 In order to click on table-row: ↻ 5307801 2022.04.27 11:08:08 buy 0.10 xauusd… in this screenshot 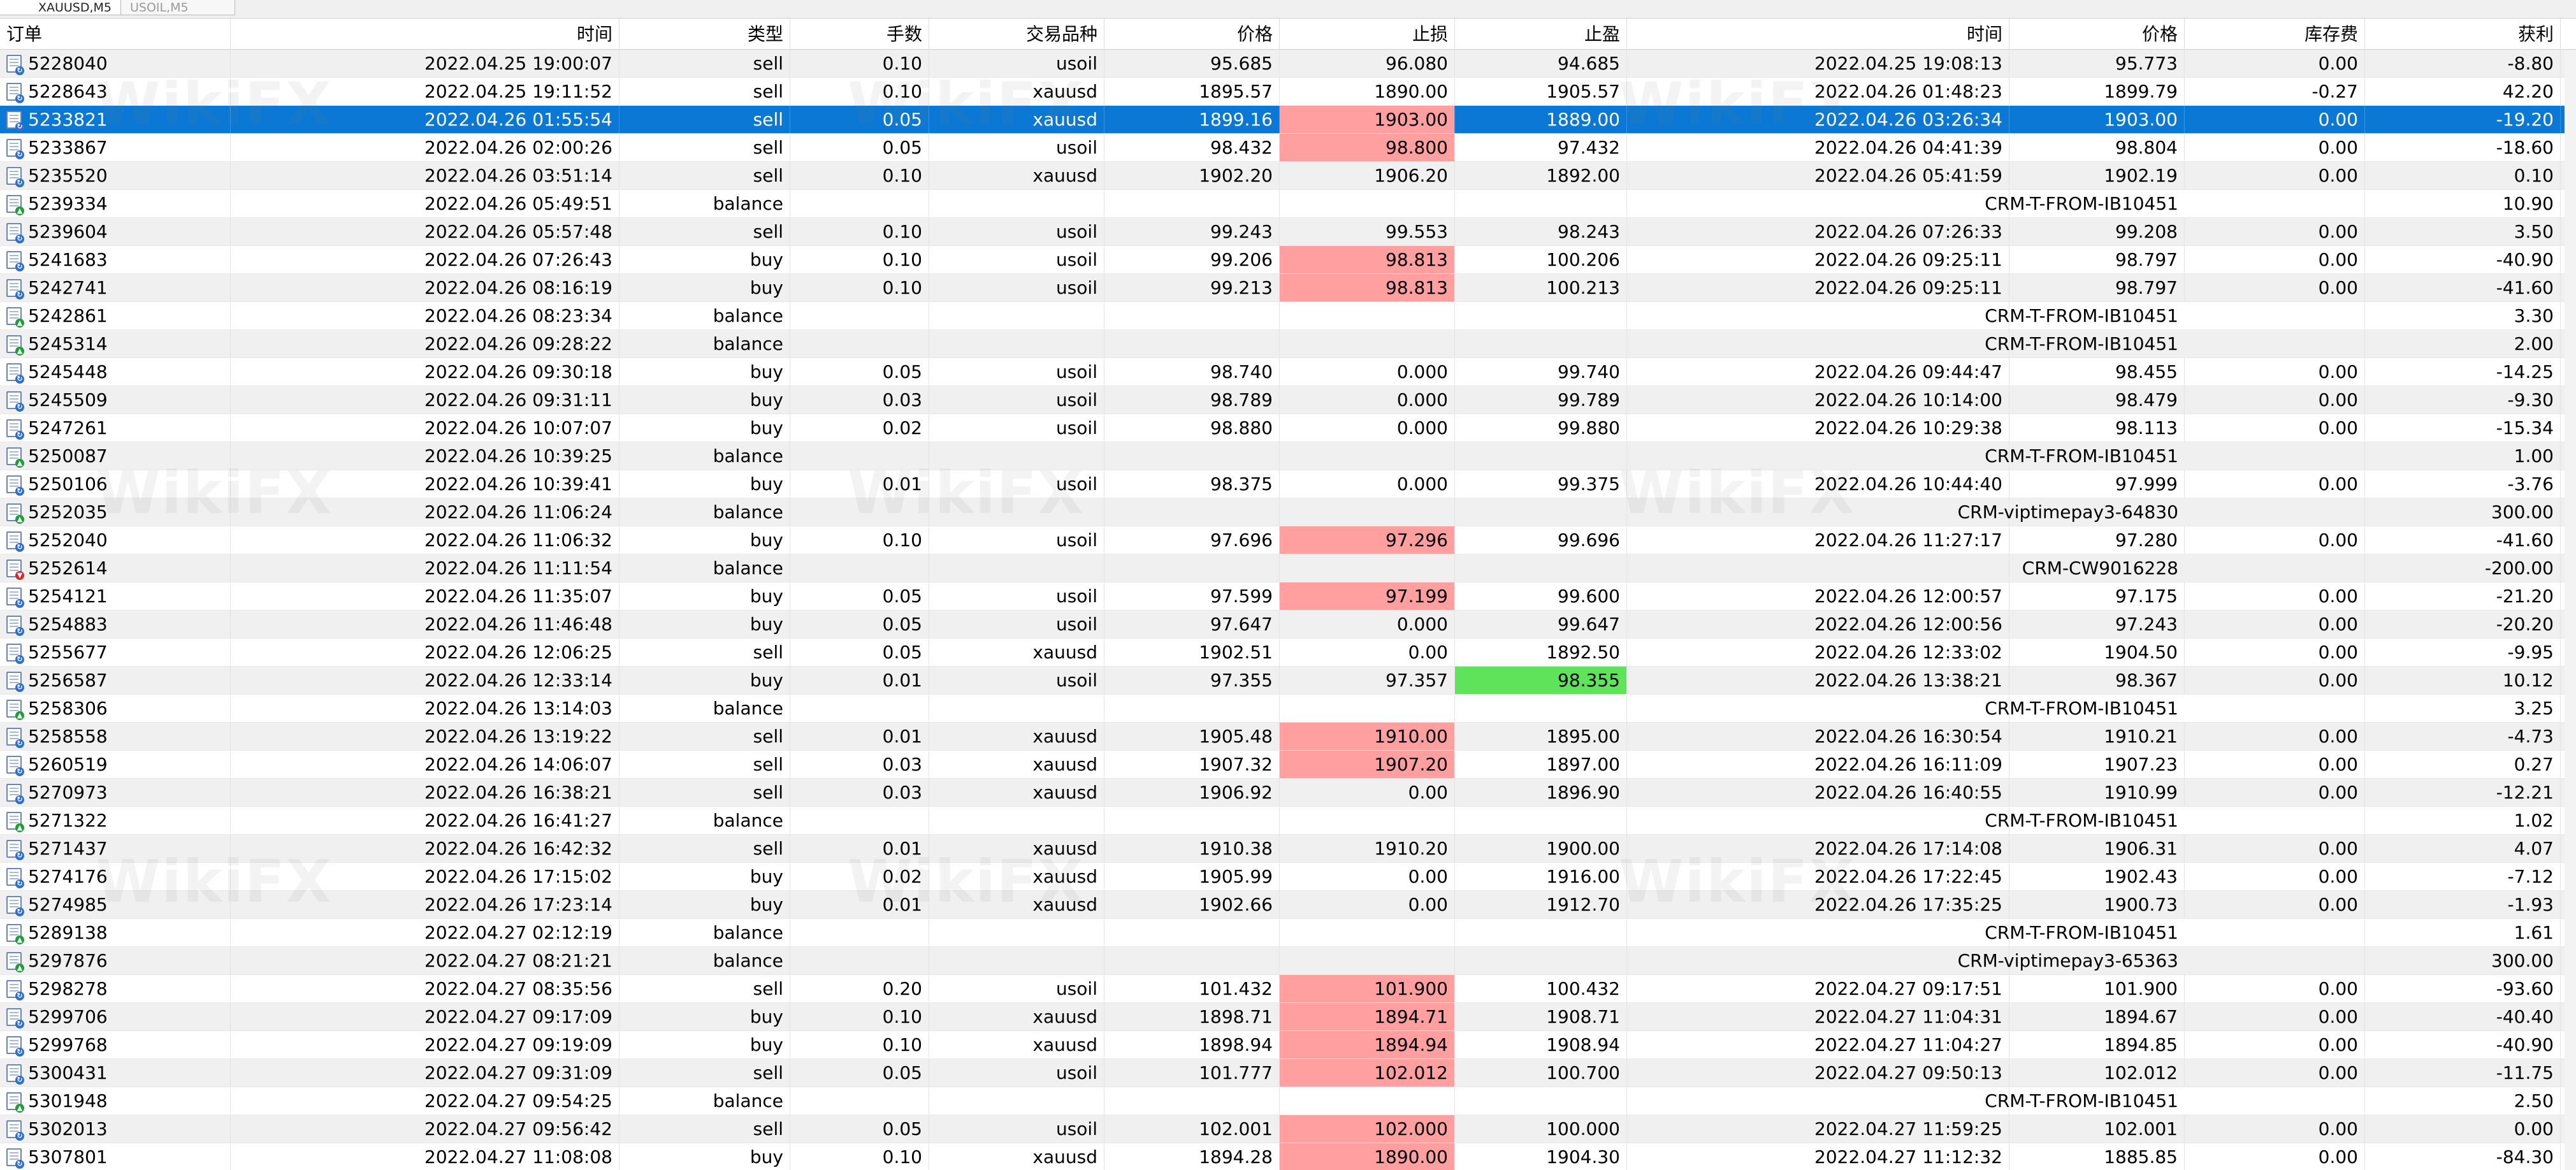, I will do `click(1288, 1156)`.